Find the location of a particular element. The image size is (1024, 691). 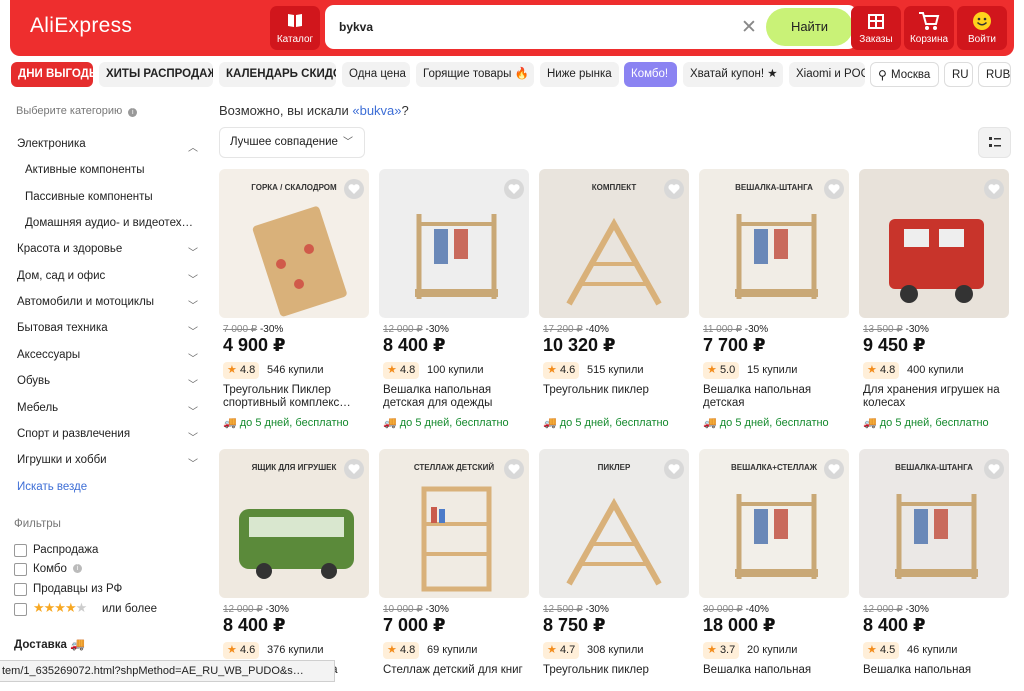

view-toggle-button is located at coordinates (994, 142).